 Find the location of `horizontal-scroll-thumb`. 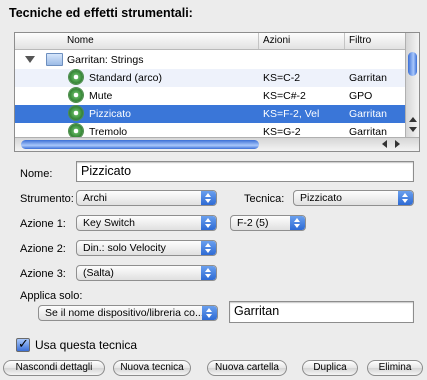

horizontal-scroll-thumb is located at coordinates (140, 144).